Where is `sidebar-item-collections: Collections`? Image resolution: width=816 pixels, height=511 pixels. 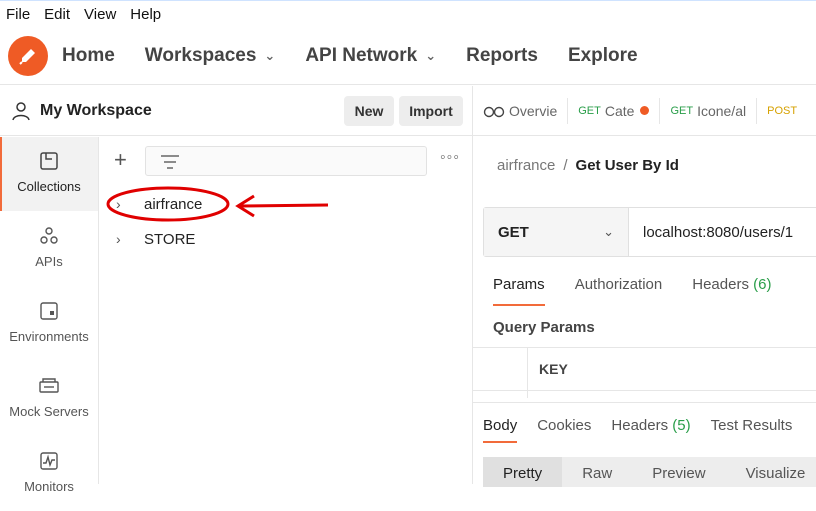 sidebar-item-collections: Collections is located at coordinates (49, 174).